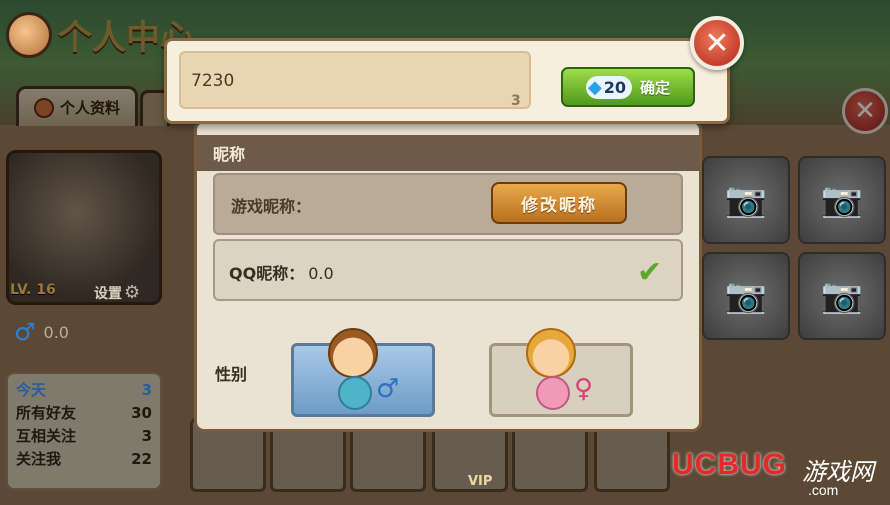 The image size is (890, 505). Describe the element at coordinates (448, 204) in the screenshot. I see `game-nickname-row: 游戏昵称： 修改昵称` at that location.